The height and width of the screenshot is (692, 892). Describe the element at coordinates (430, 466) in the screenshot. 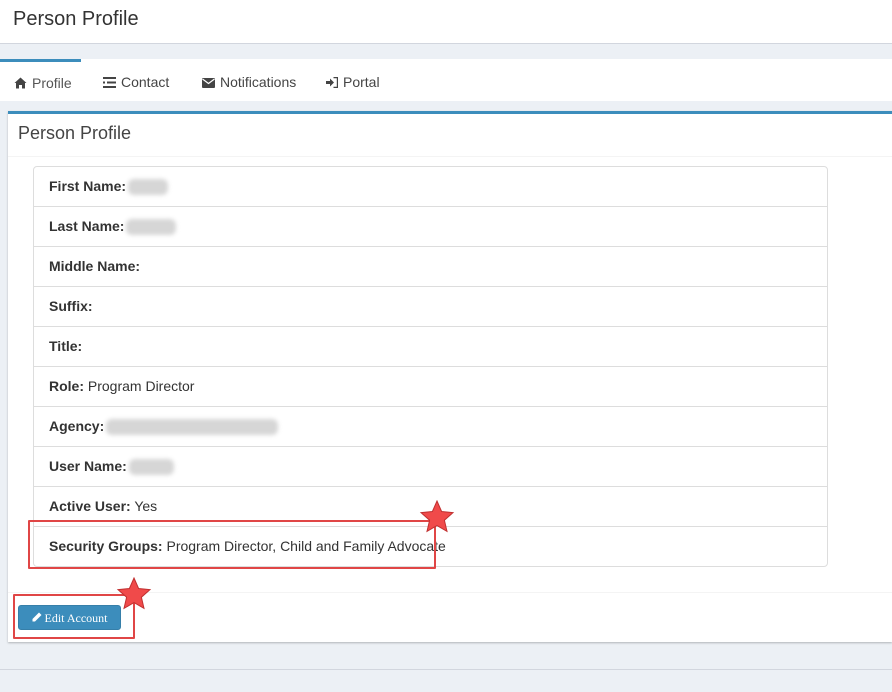

I see `field-user-name: User Name:` at that location.